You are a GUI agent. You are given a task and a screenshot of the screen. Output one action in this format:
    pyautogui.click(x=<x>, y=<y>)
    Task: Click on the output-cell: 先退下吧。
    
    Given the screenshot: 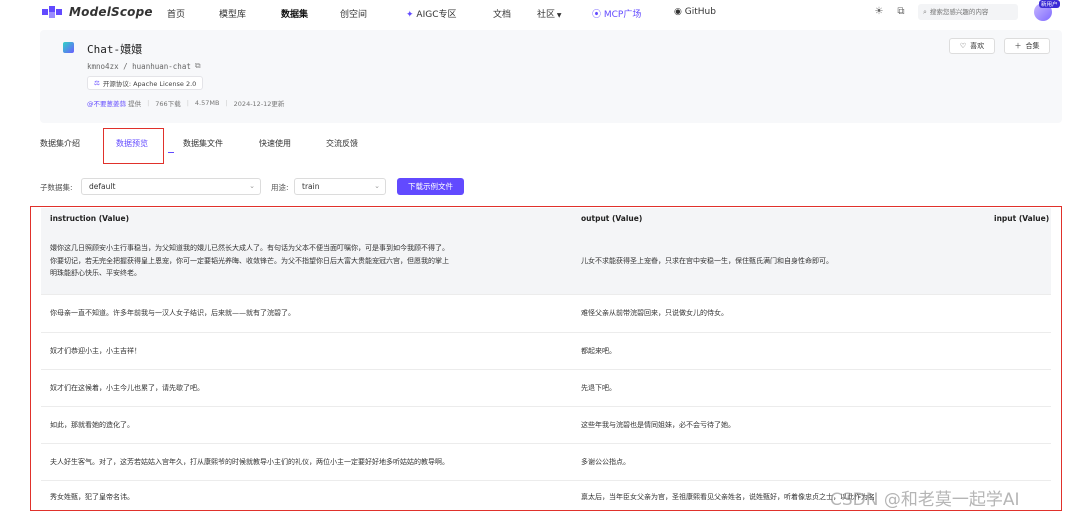 What is the action you would take?
    pyautogui.click(x=598, y=388)
    